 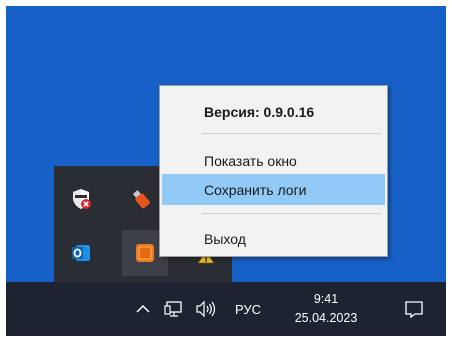 What do you see at coordinates (206, 309) in the screenshot?
I see `speaker-icon` at bounding box center [206, 309].